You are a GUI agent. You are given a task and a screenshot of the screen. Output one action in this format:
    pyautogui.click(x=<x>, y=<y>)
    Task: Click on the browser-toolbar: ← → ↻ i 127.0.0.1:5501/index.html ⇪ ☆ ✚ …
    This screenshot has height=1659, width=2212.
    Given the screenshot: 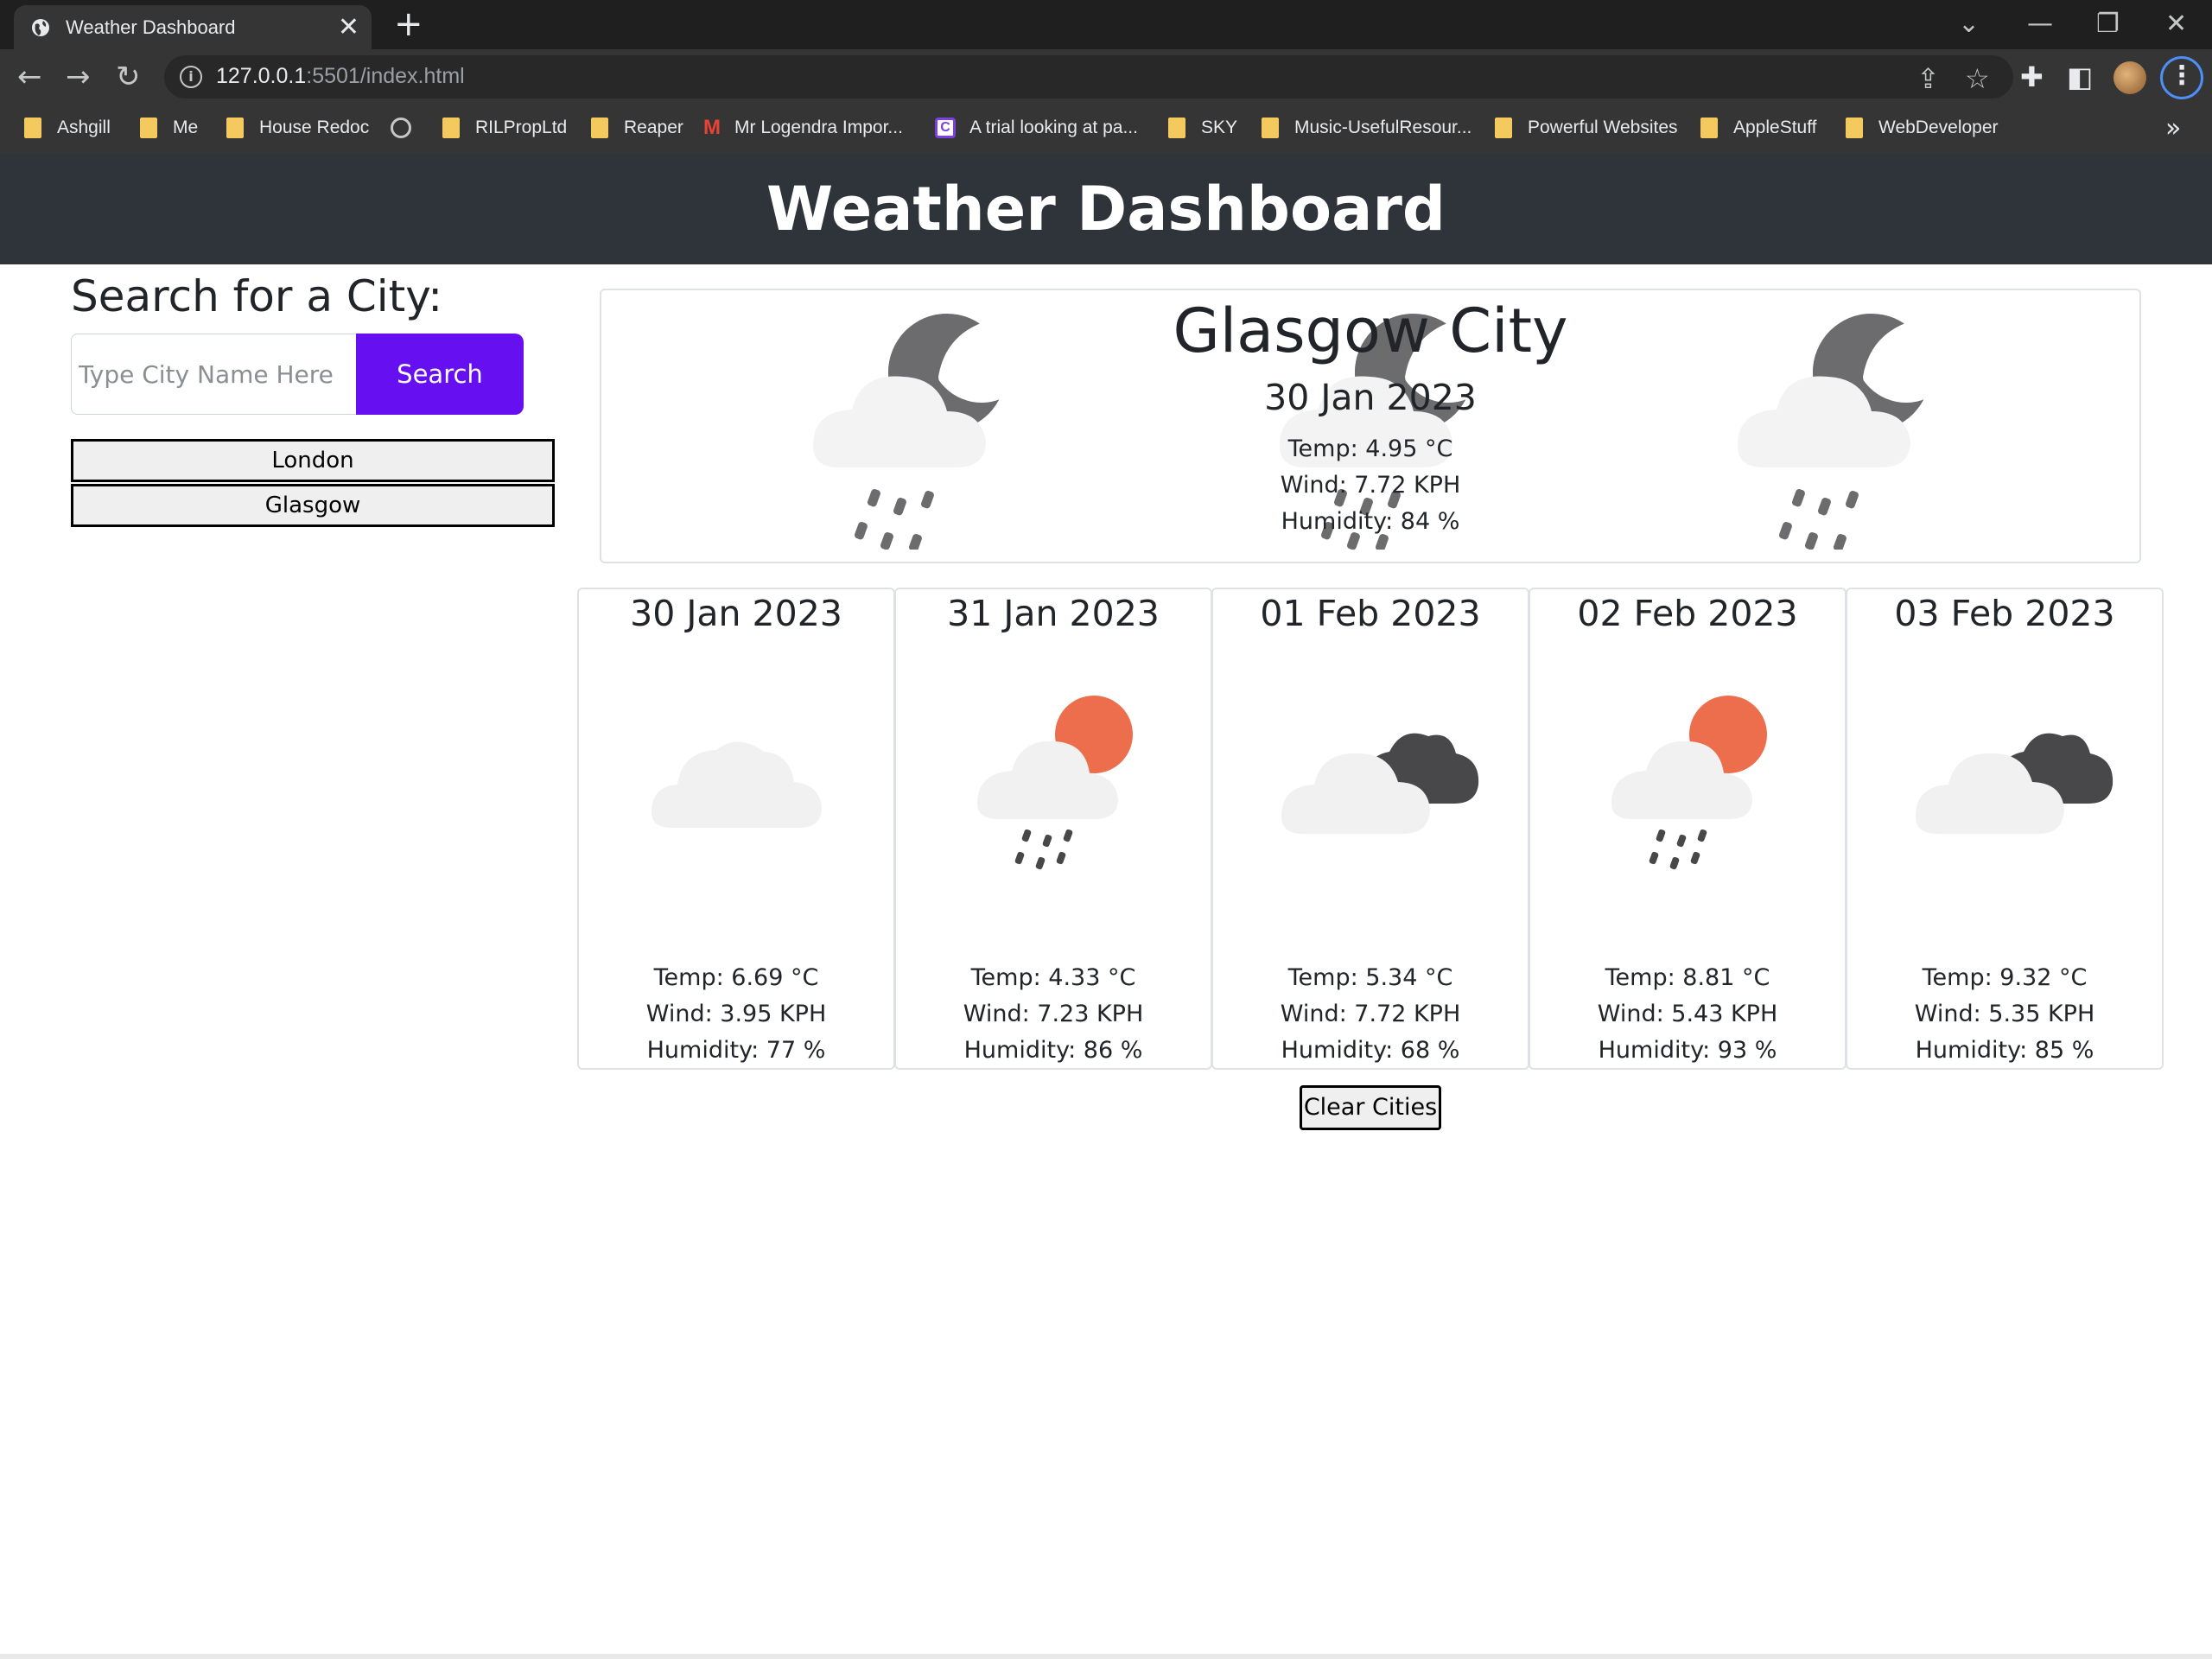 What is the action you would take?
    pyautogui.click(x=1106, y=77)
    